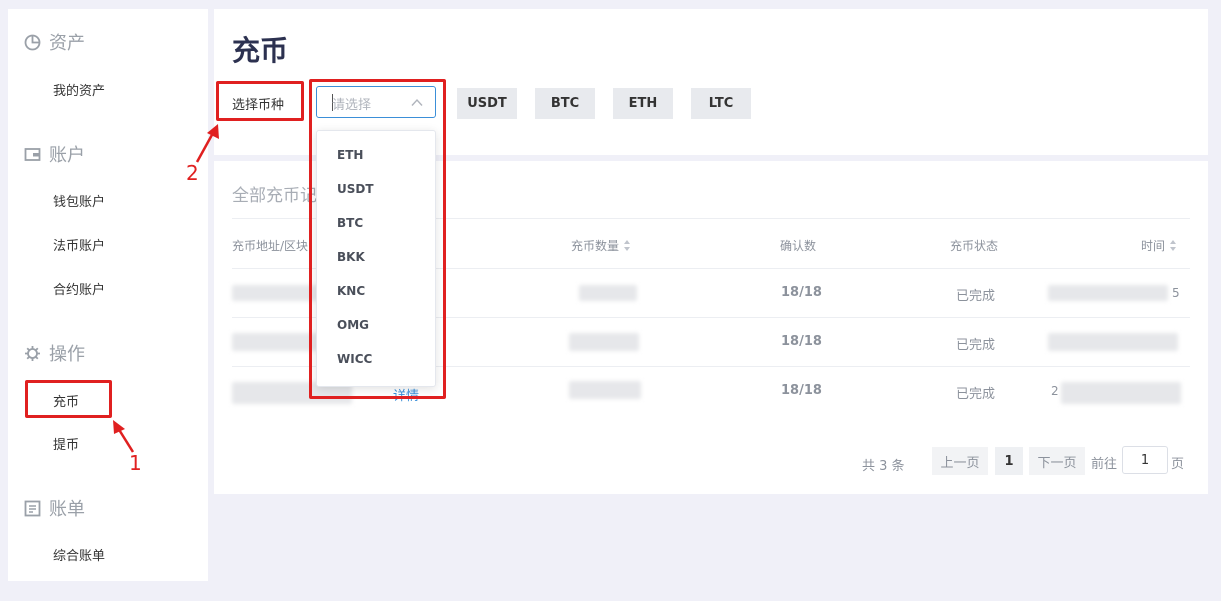 This screenshot has width=1221, height=601. I want to click on column-header-time: 时间, so click(1159, 245).